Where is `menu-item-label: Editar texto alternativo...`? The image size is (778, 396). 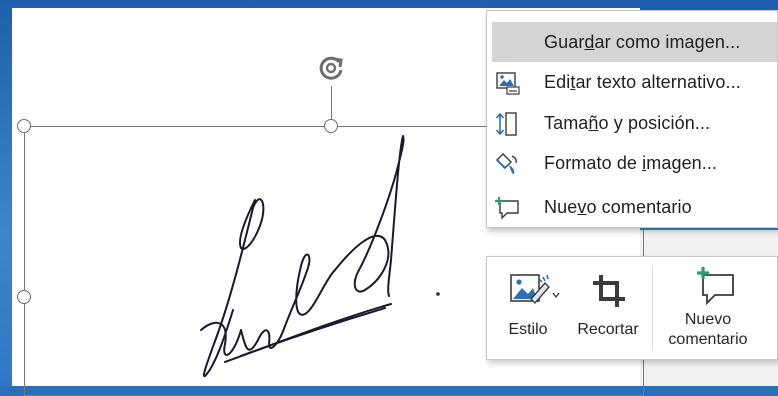
menu-item-label: Editar texto alternativo... is located at coordinates (642, 81).